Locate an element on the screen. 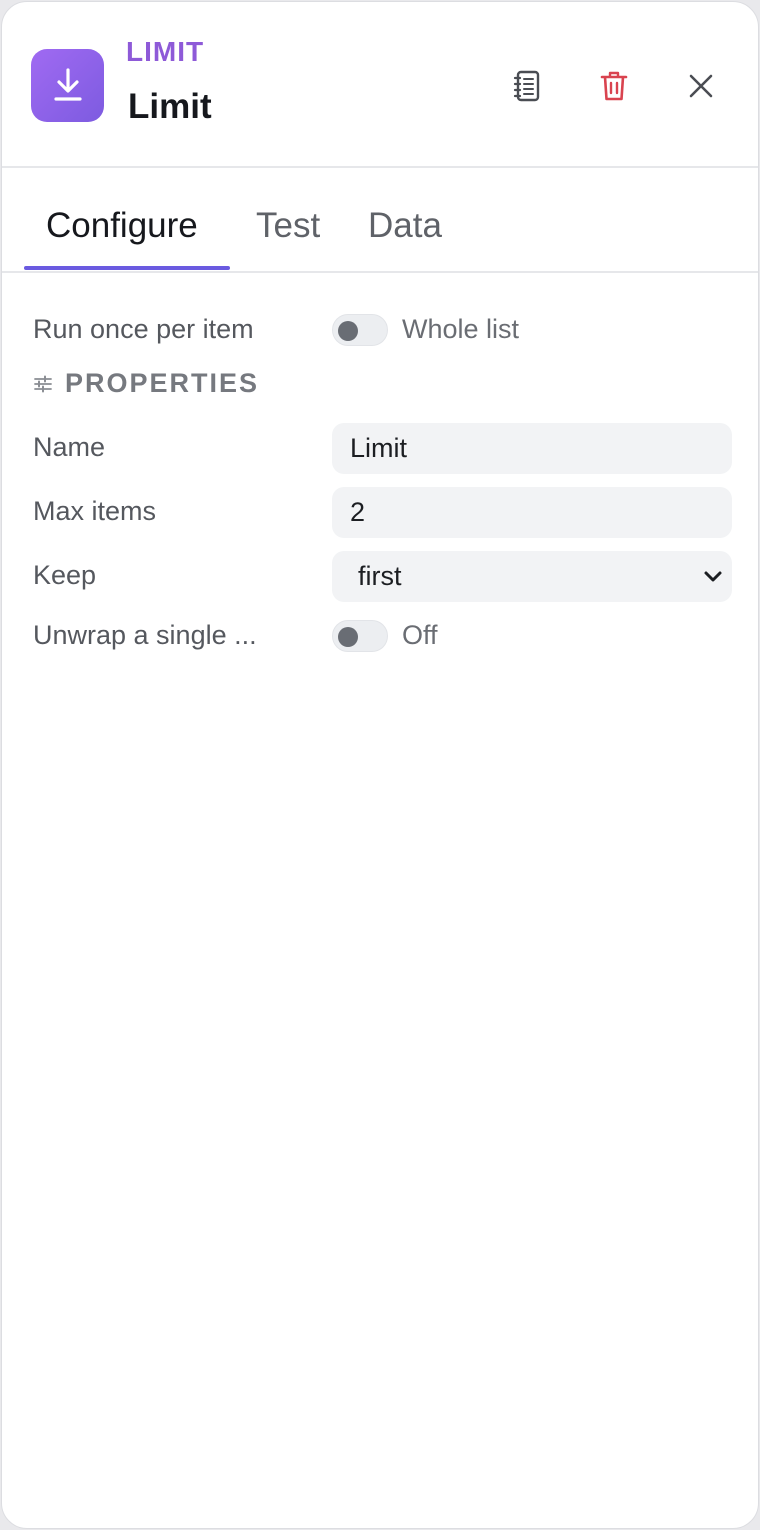 The image size is (760, 1530). mode-toggle-text: Whole list is located at coordinates (461, 329).